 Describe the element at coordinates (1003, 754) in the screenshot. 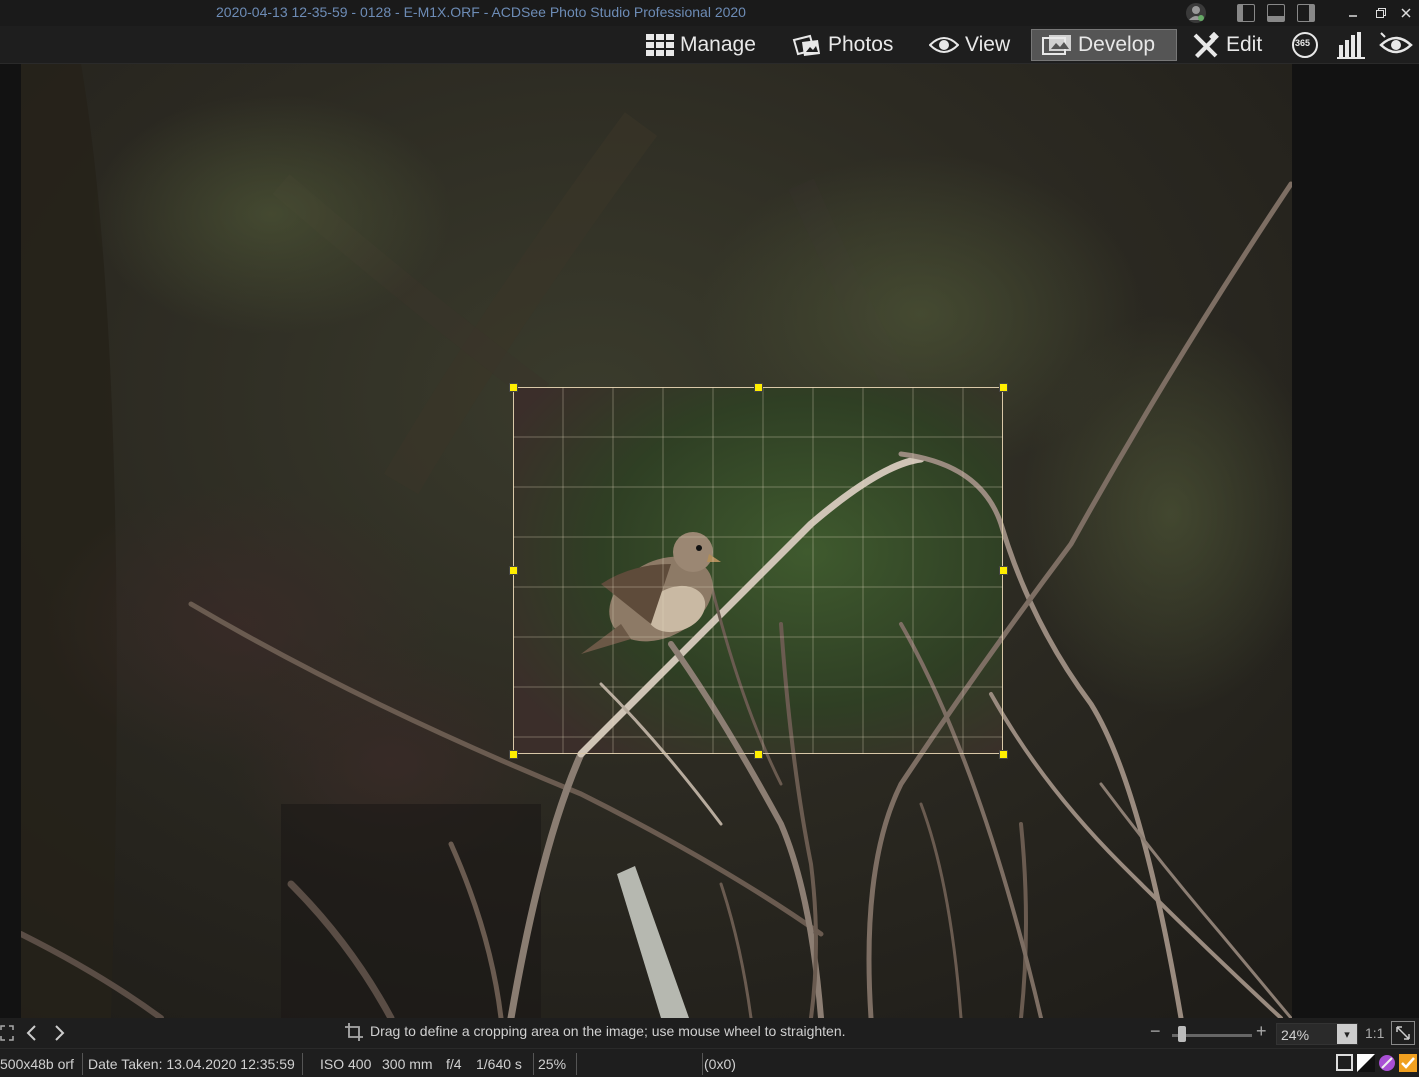

I see `crop-handle-bottom-right` at that location.